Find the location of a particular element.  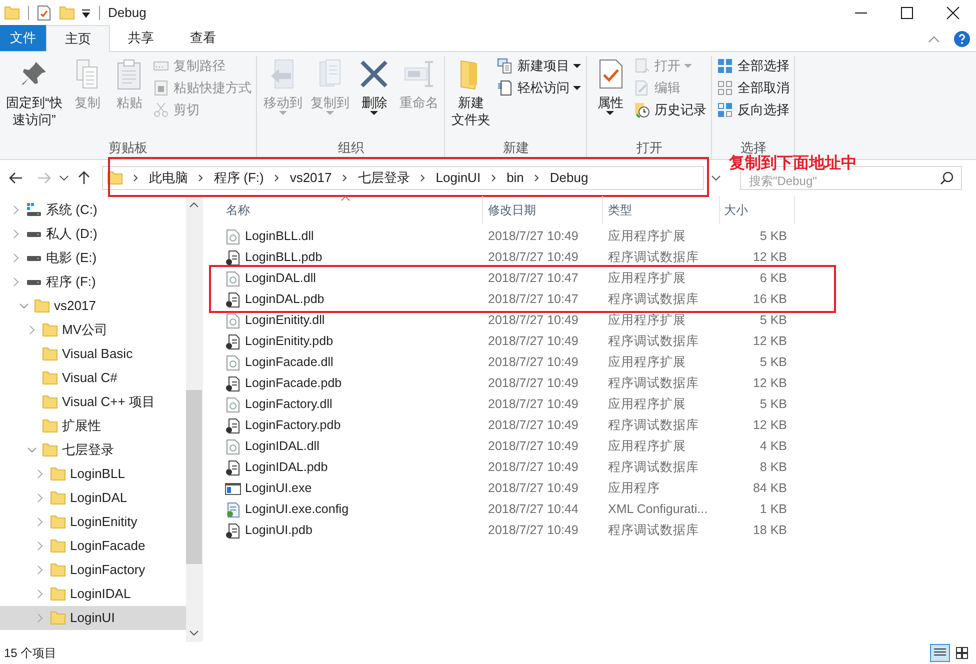

properties-icon is located at coordinates (44, 13).